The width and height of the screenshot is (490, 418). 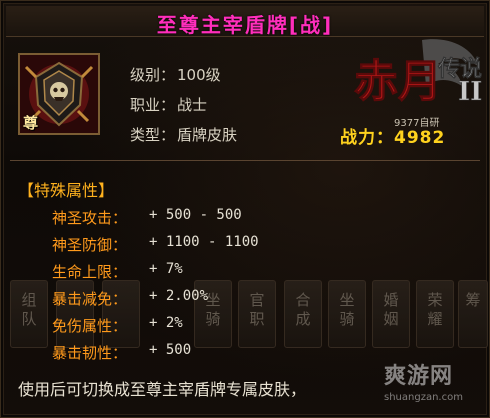 I want to click on tile-char: 成, so click(x=303, y=319).